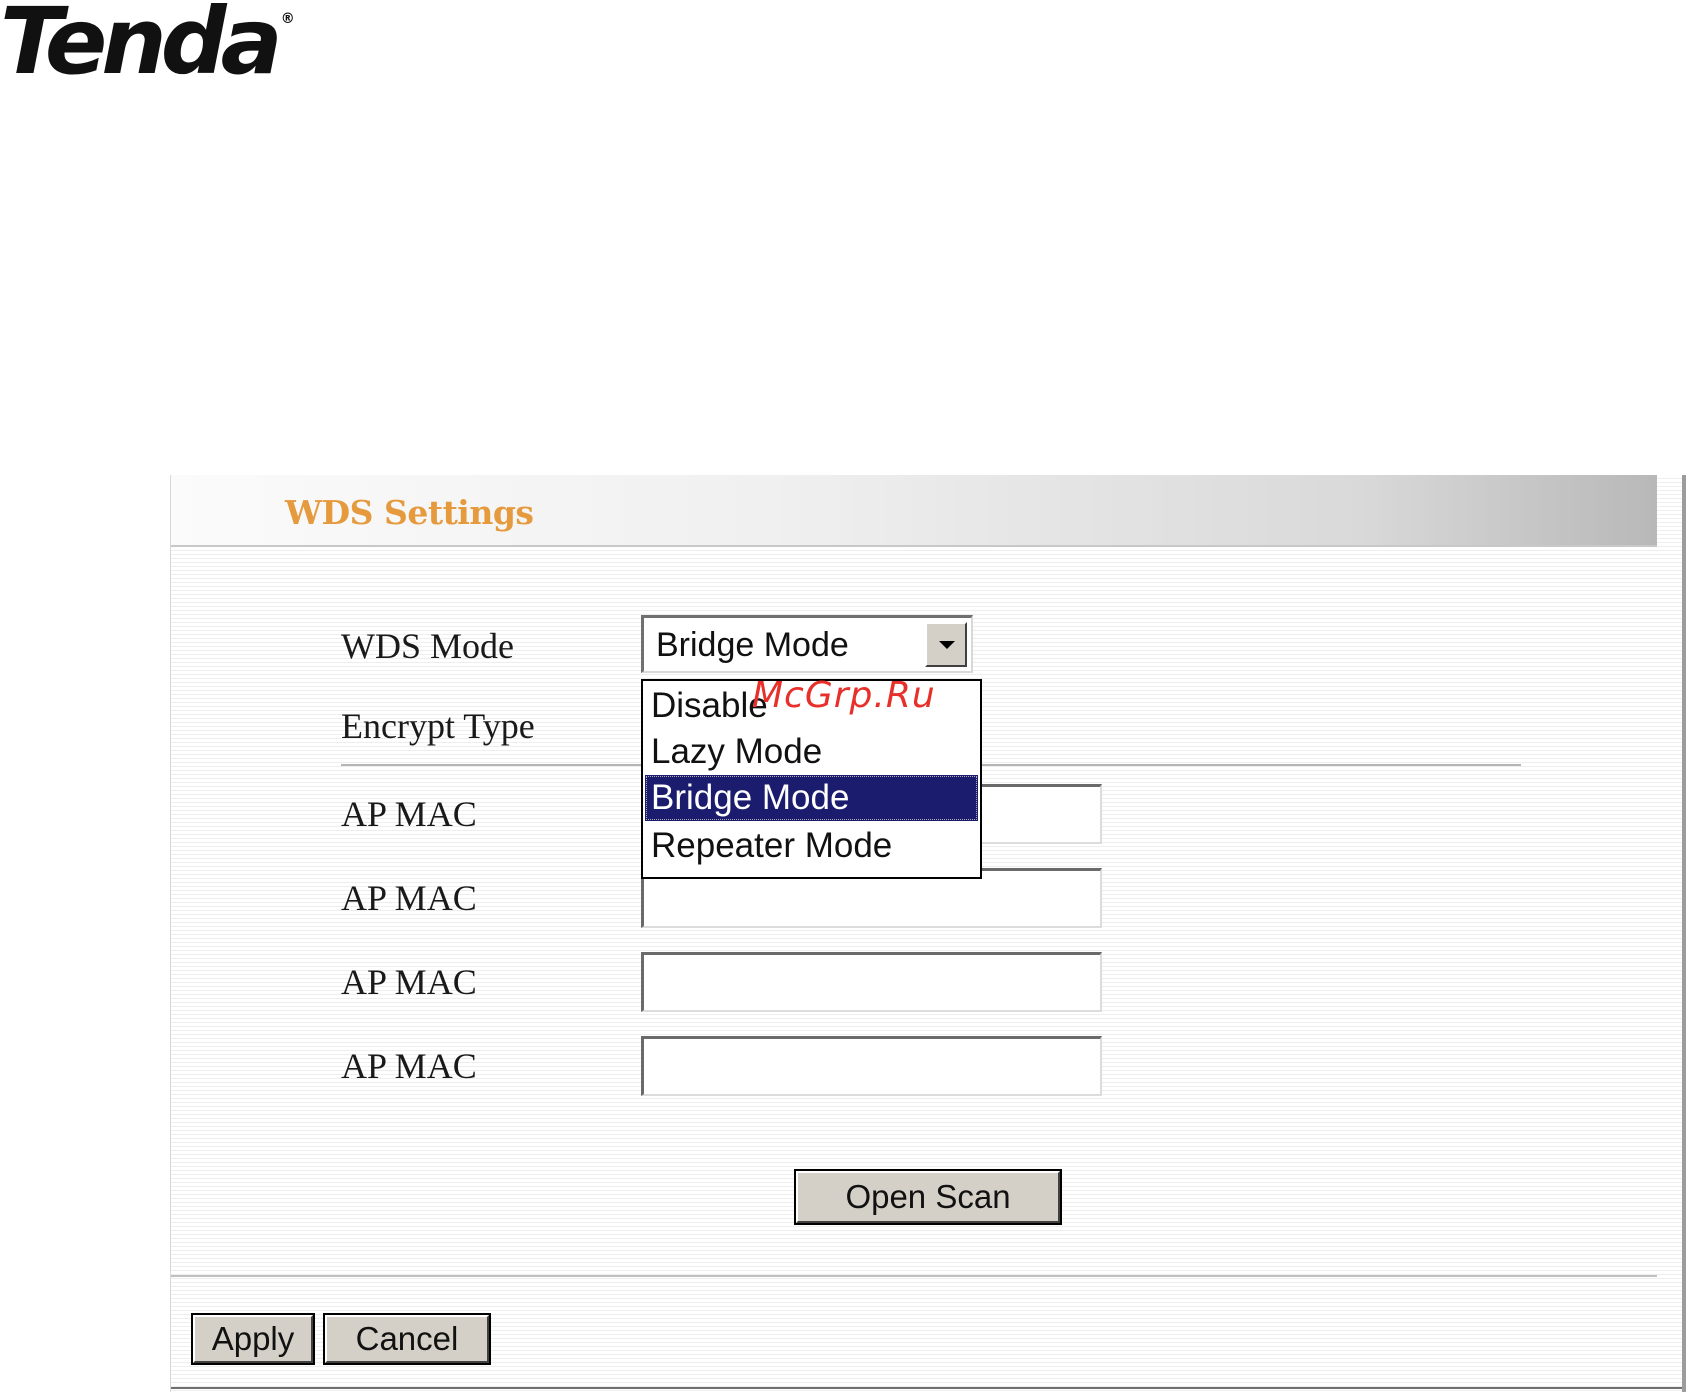 This screenshot has width=1692, height=1392. I want to click on encrypt-type-label: Encrypt Type, so click(438, 726).